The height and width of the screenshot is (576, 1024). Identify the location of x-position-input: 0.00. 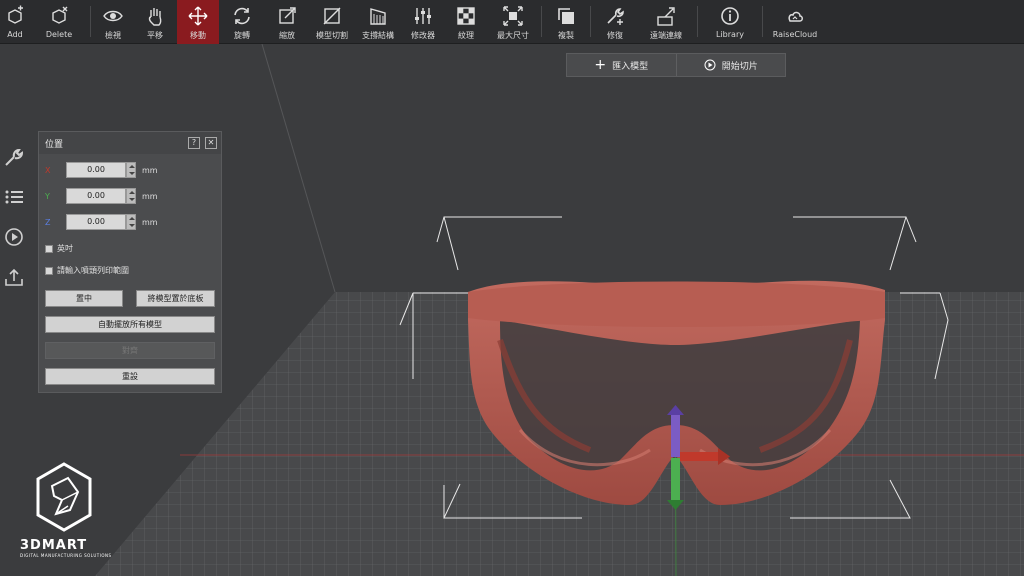
(96, 170).